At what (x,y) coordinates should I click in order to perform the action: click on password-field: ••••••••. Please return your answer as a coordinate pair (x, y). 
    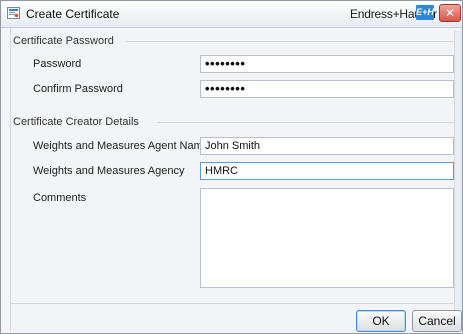
    Looking at the image, I should click on (327, 64).